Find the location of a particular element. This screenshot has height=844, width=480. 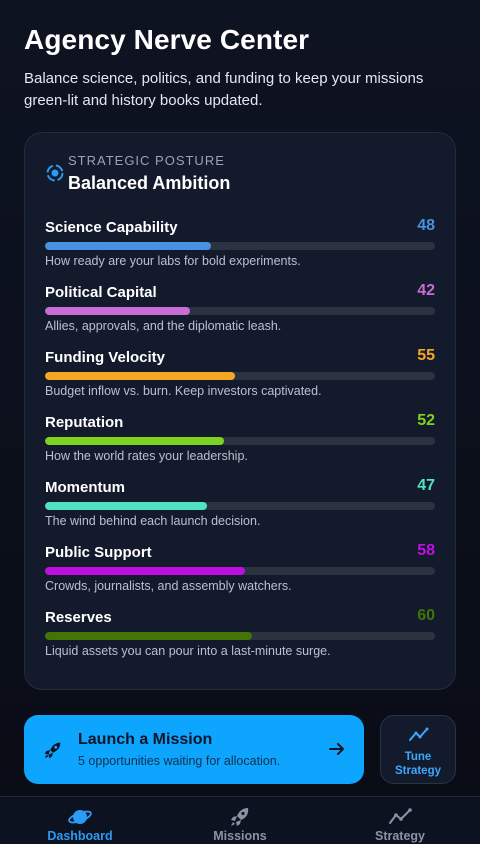

launch-subtitle: 5 opportunities waiting for allocation. is located at coordinates (179, 761).